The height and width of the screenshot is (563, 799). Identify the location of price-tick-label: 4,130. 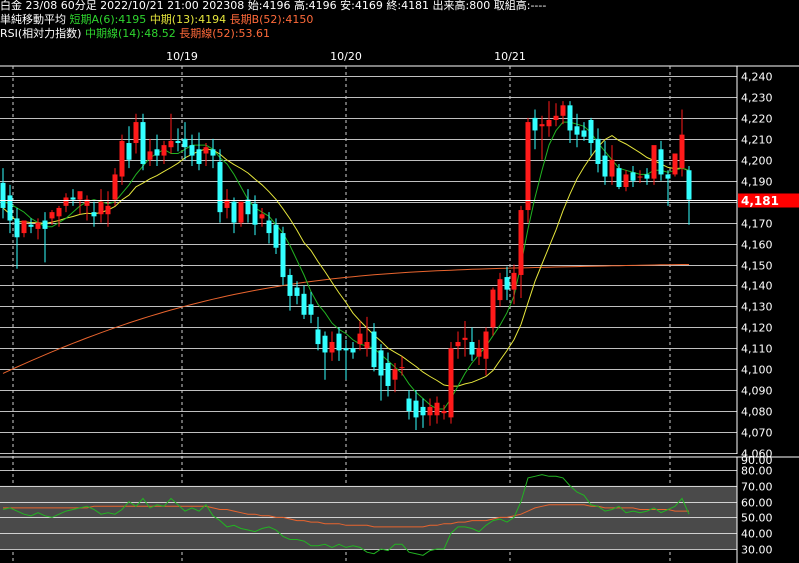
(757, 307).